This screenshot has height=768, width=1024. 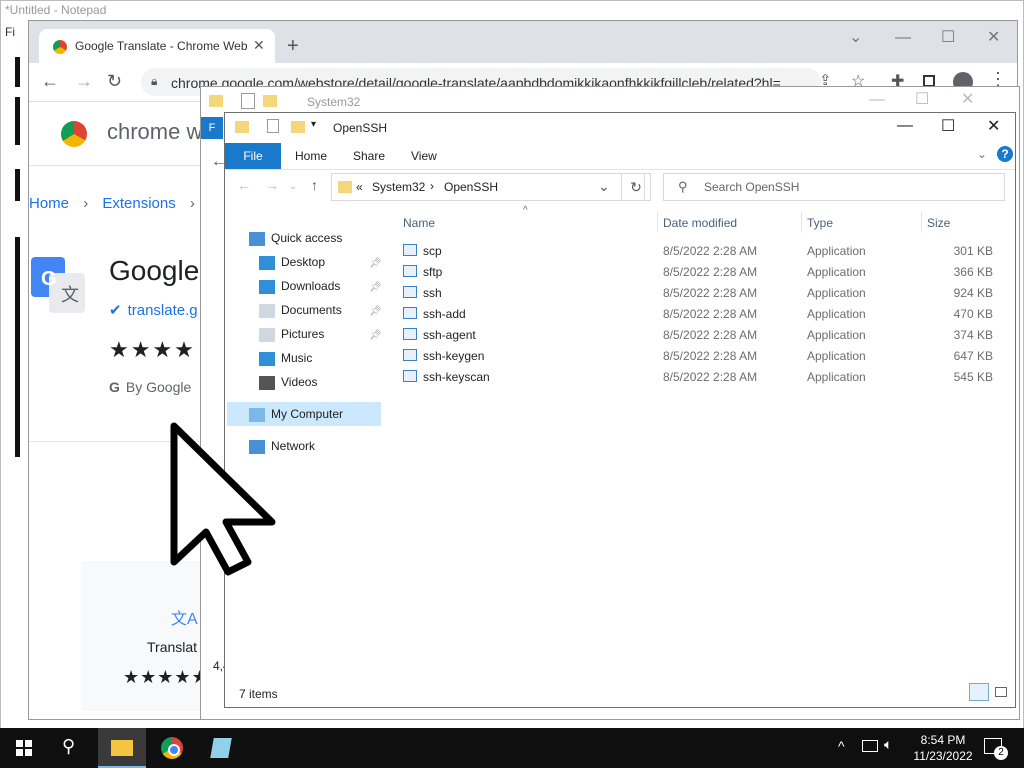 I want to click on cell-name: ssh, so click(x=432, y=293).